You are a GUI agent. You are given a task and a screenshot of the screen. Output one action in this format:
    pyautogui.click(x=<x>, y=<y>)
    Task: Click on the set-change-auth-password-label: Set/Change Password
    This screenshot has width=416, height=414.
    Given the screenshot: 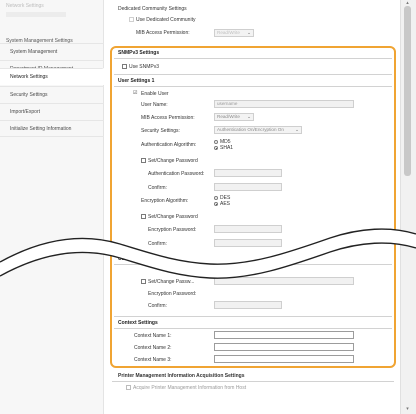 What is the action you would take?
    pyautogui.click(x=173, y=161)
    